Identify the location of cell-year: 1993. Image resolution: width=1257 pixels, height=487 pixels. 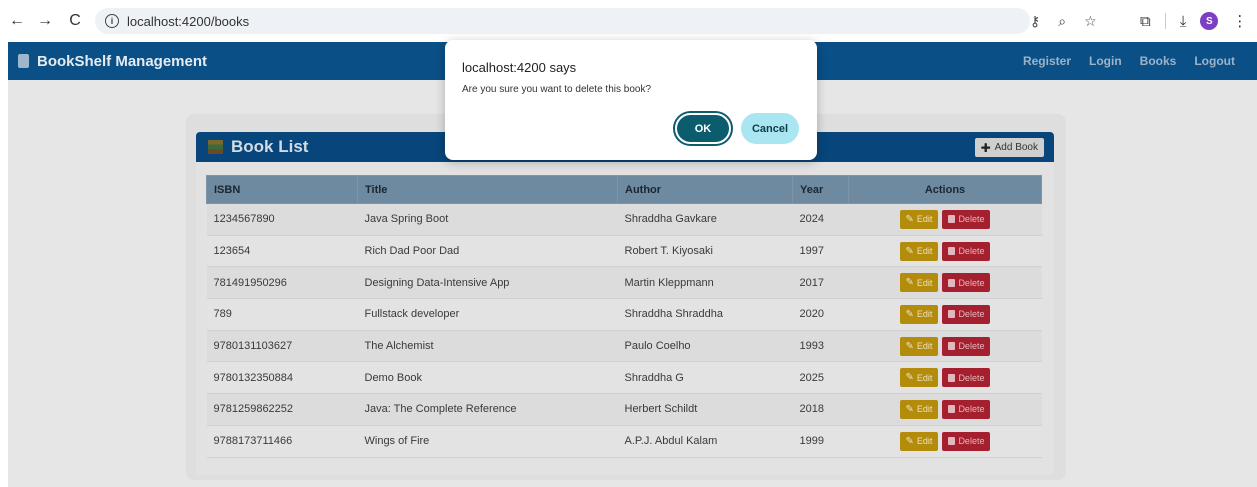
(820, 346).